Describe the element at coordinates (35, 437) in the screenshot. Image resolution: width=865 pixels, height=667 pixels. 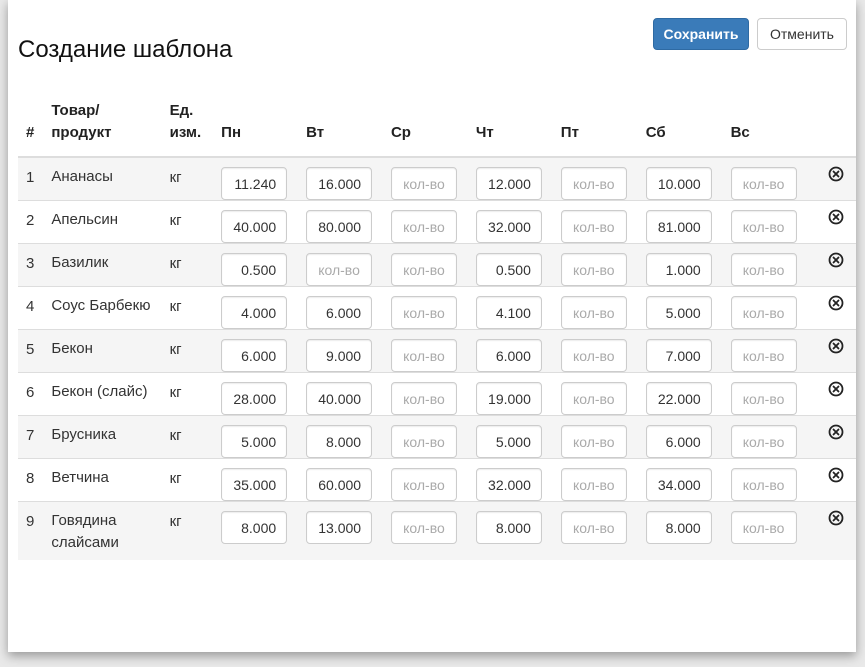
I see `row-number: 7` at that location.